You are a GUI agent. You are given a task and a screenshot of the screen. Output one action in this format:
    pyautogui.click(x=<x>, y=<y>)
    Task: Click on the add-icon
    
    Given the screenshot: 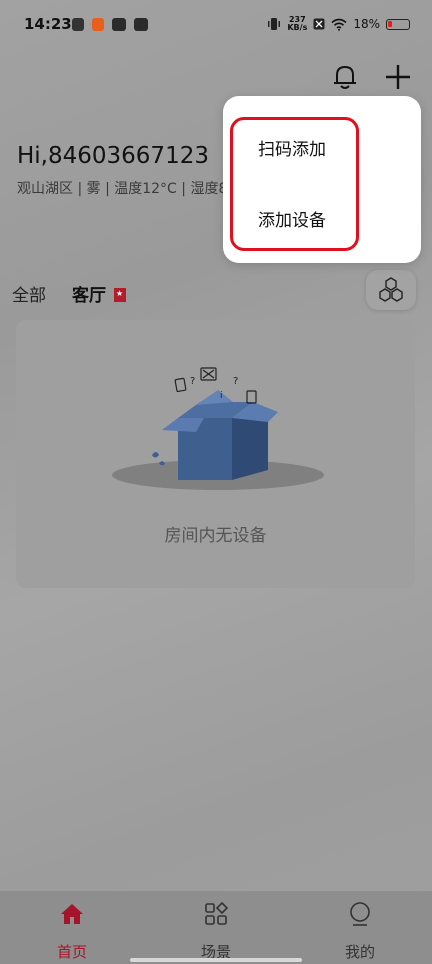 What is the action you would take?
    pyautogui.click(x=398, y=77)
    